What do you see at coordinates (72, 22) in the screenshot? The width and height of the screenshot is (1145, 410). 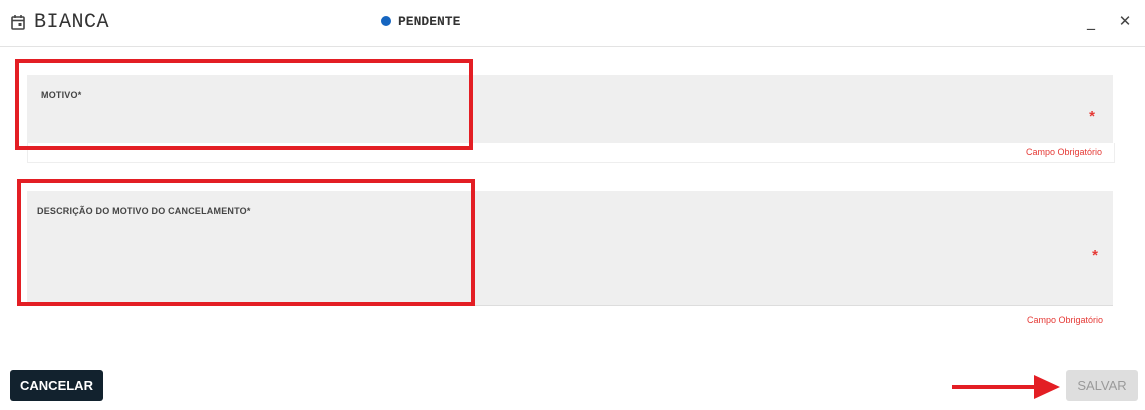 I see `dialog-title: BIANCA` at bounding box center [72, 22].